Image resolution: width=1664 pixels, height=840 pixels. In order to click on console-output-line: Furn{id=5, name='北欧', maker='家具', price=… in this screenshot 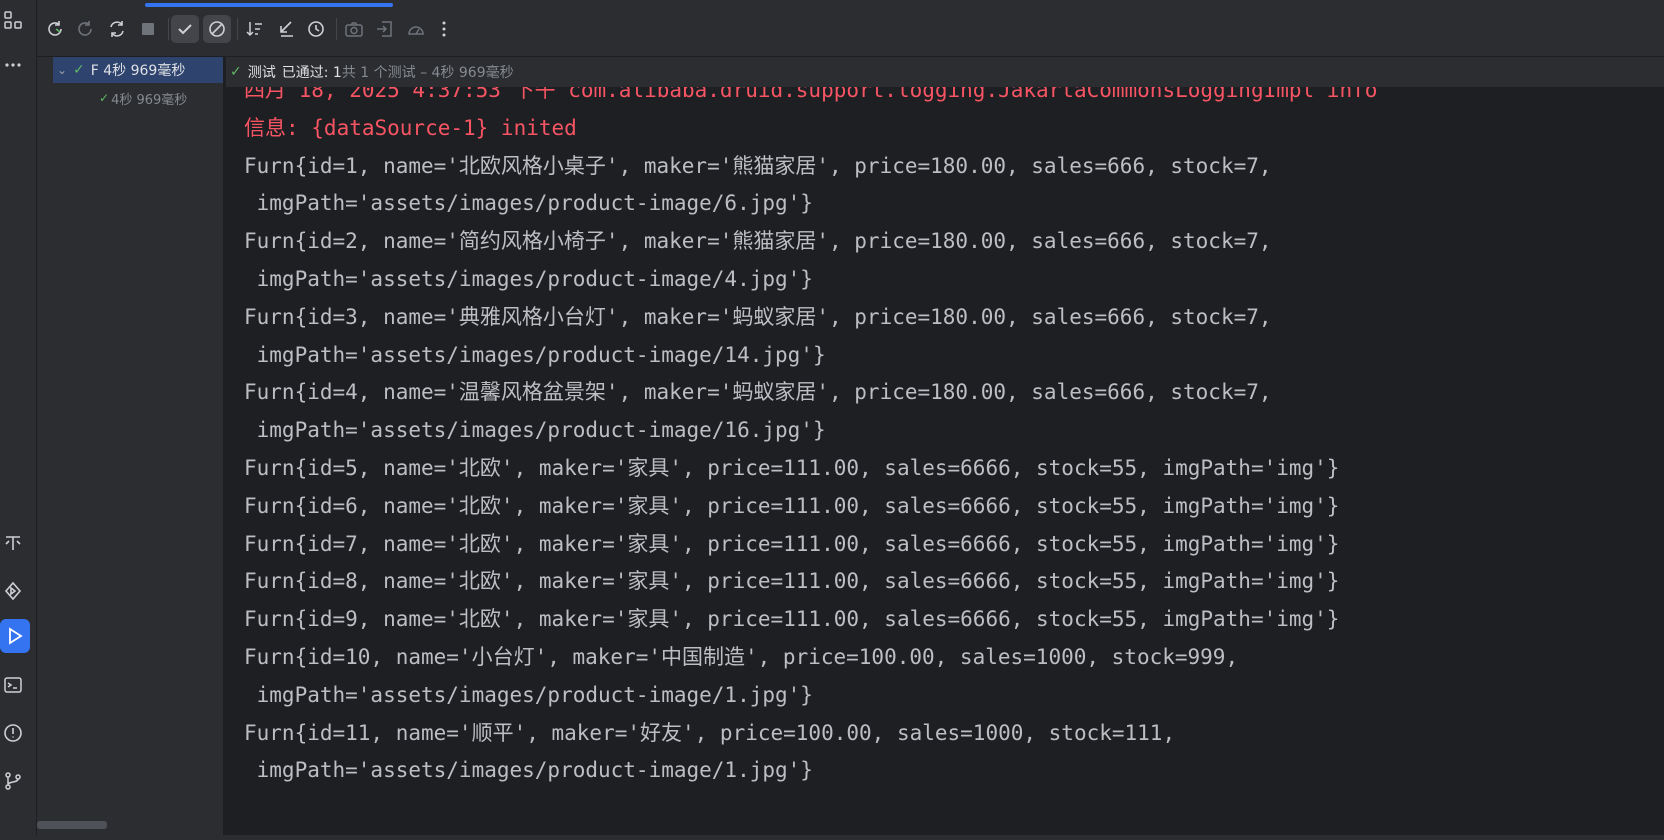, I will do `click(792, 468)`.